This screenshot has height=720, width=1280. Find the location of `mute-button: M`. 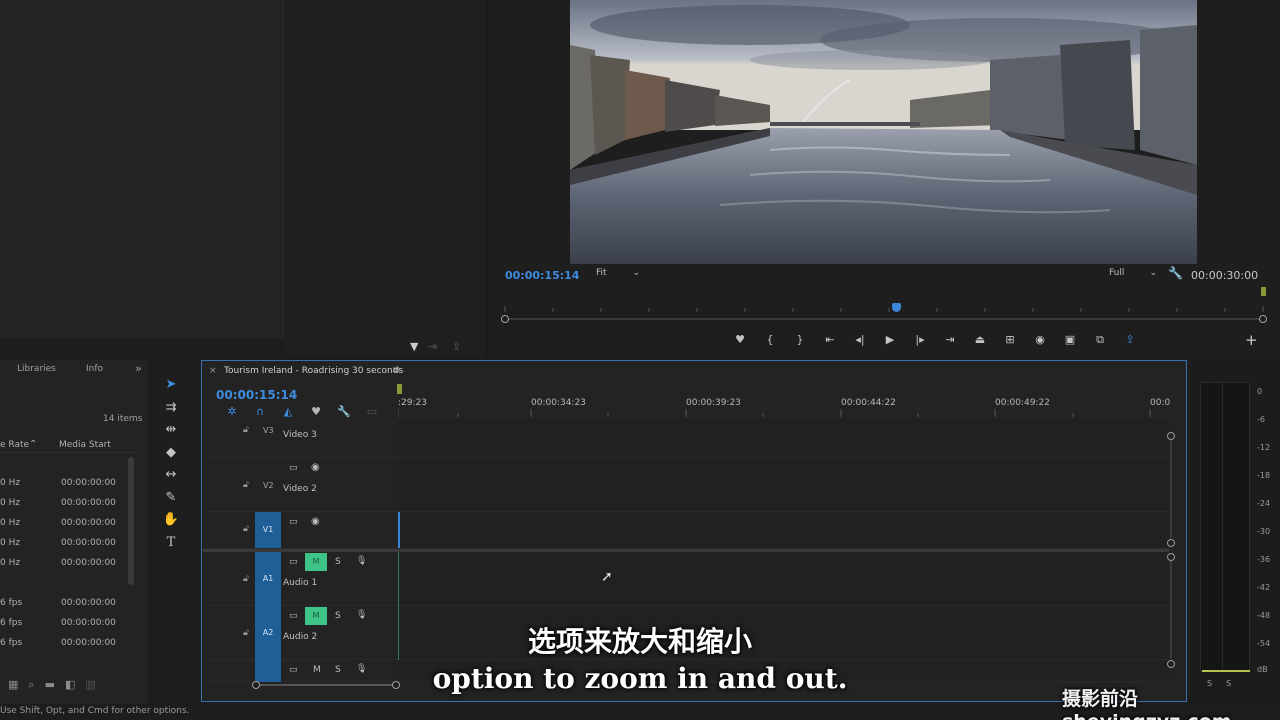

mute-button: M is located at coordinates (316, 562).